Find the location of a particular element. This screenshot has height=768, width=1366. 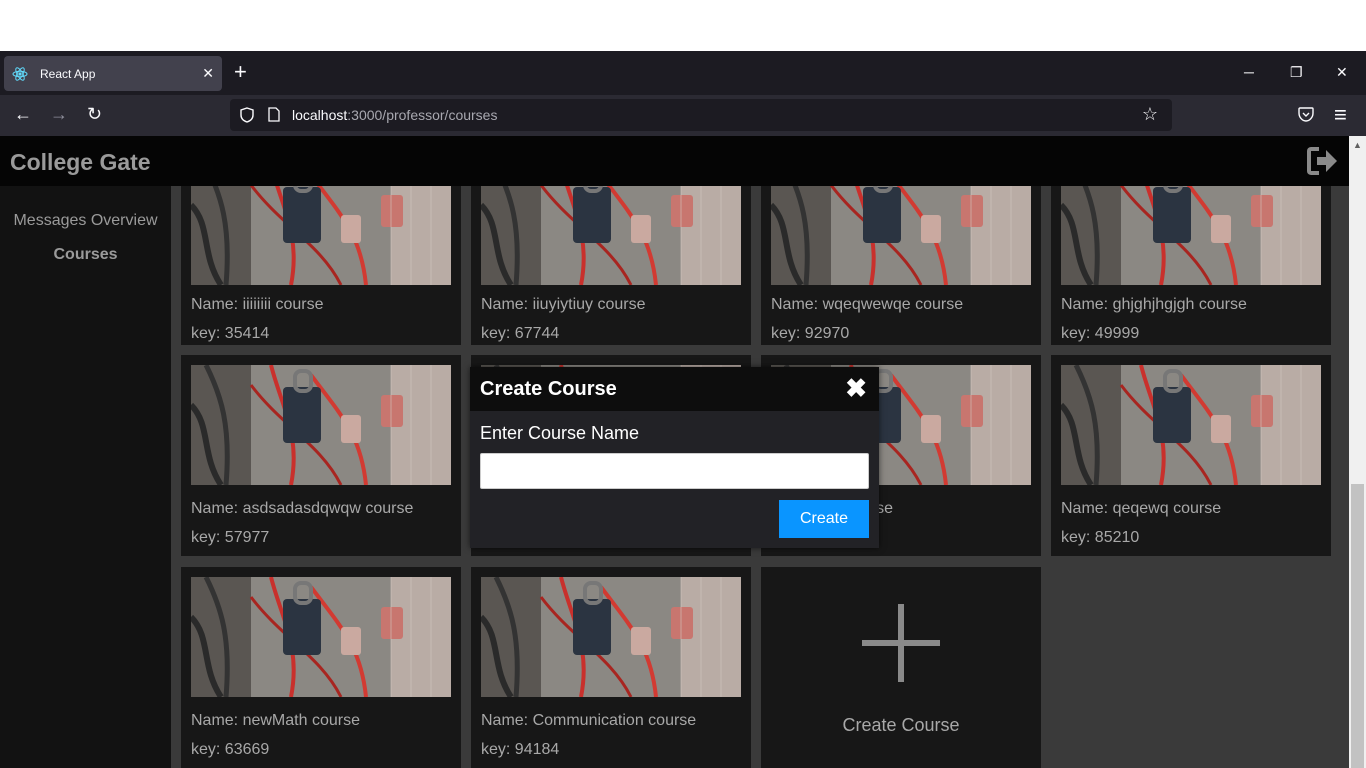

top-strip is located at coordinates (683, 25).